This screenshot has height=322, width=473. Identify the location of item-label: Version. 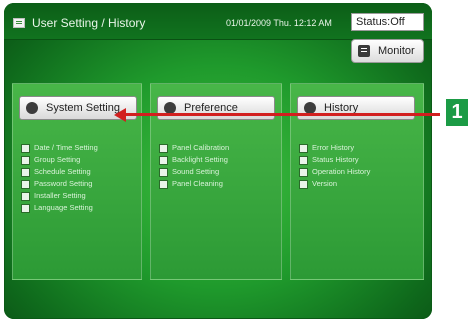
(325, 183).